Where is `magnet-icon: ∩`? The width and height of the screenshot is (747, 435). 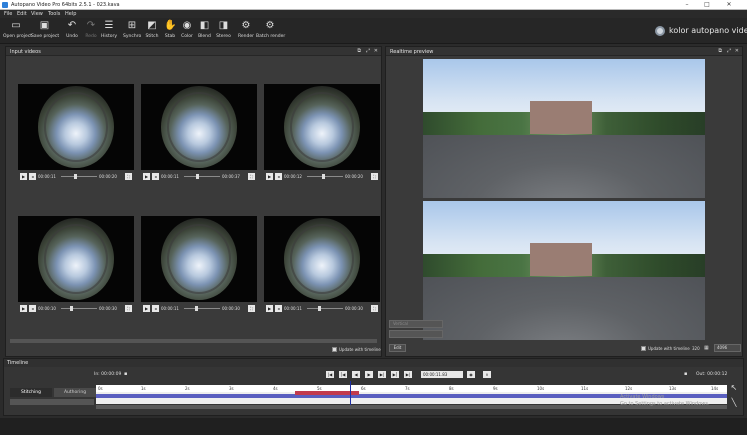 magnet-icon: ∩ is located at coordinates (487, 374).